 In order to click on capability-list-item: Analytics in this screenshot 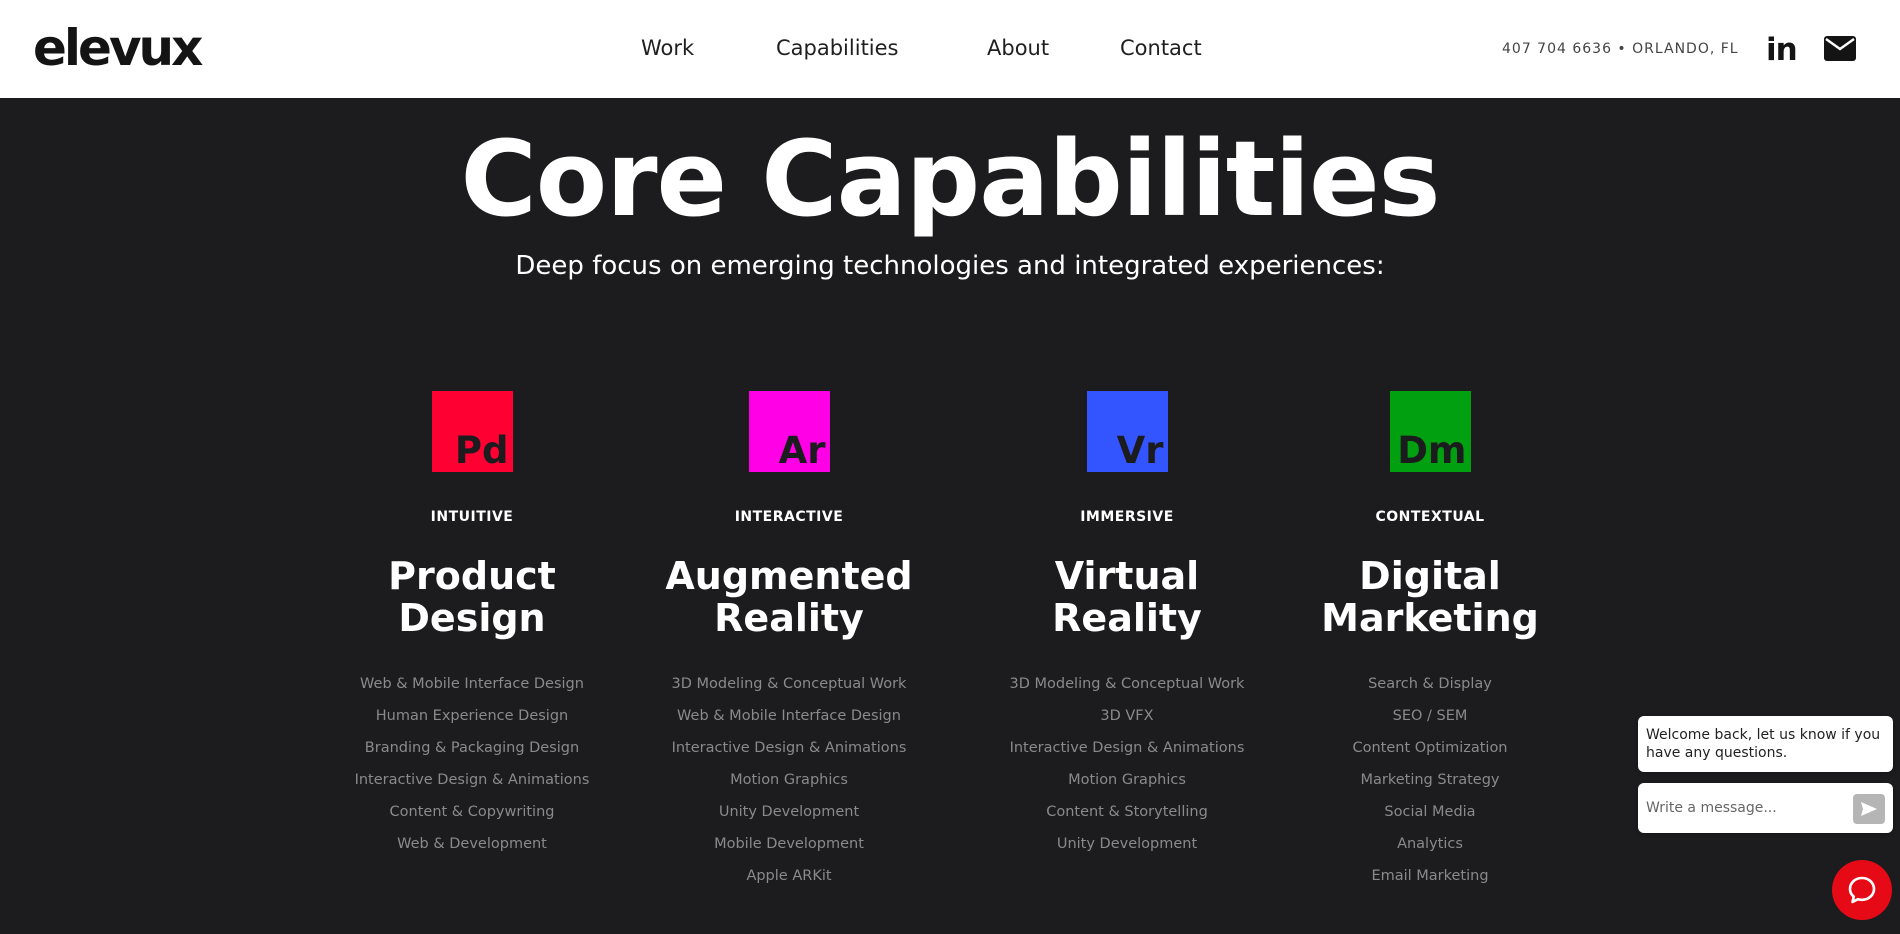, I will do `click(1430, 844)`.